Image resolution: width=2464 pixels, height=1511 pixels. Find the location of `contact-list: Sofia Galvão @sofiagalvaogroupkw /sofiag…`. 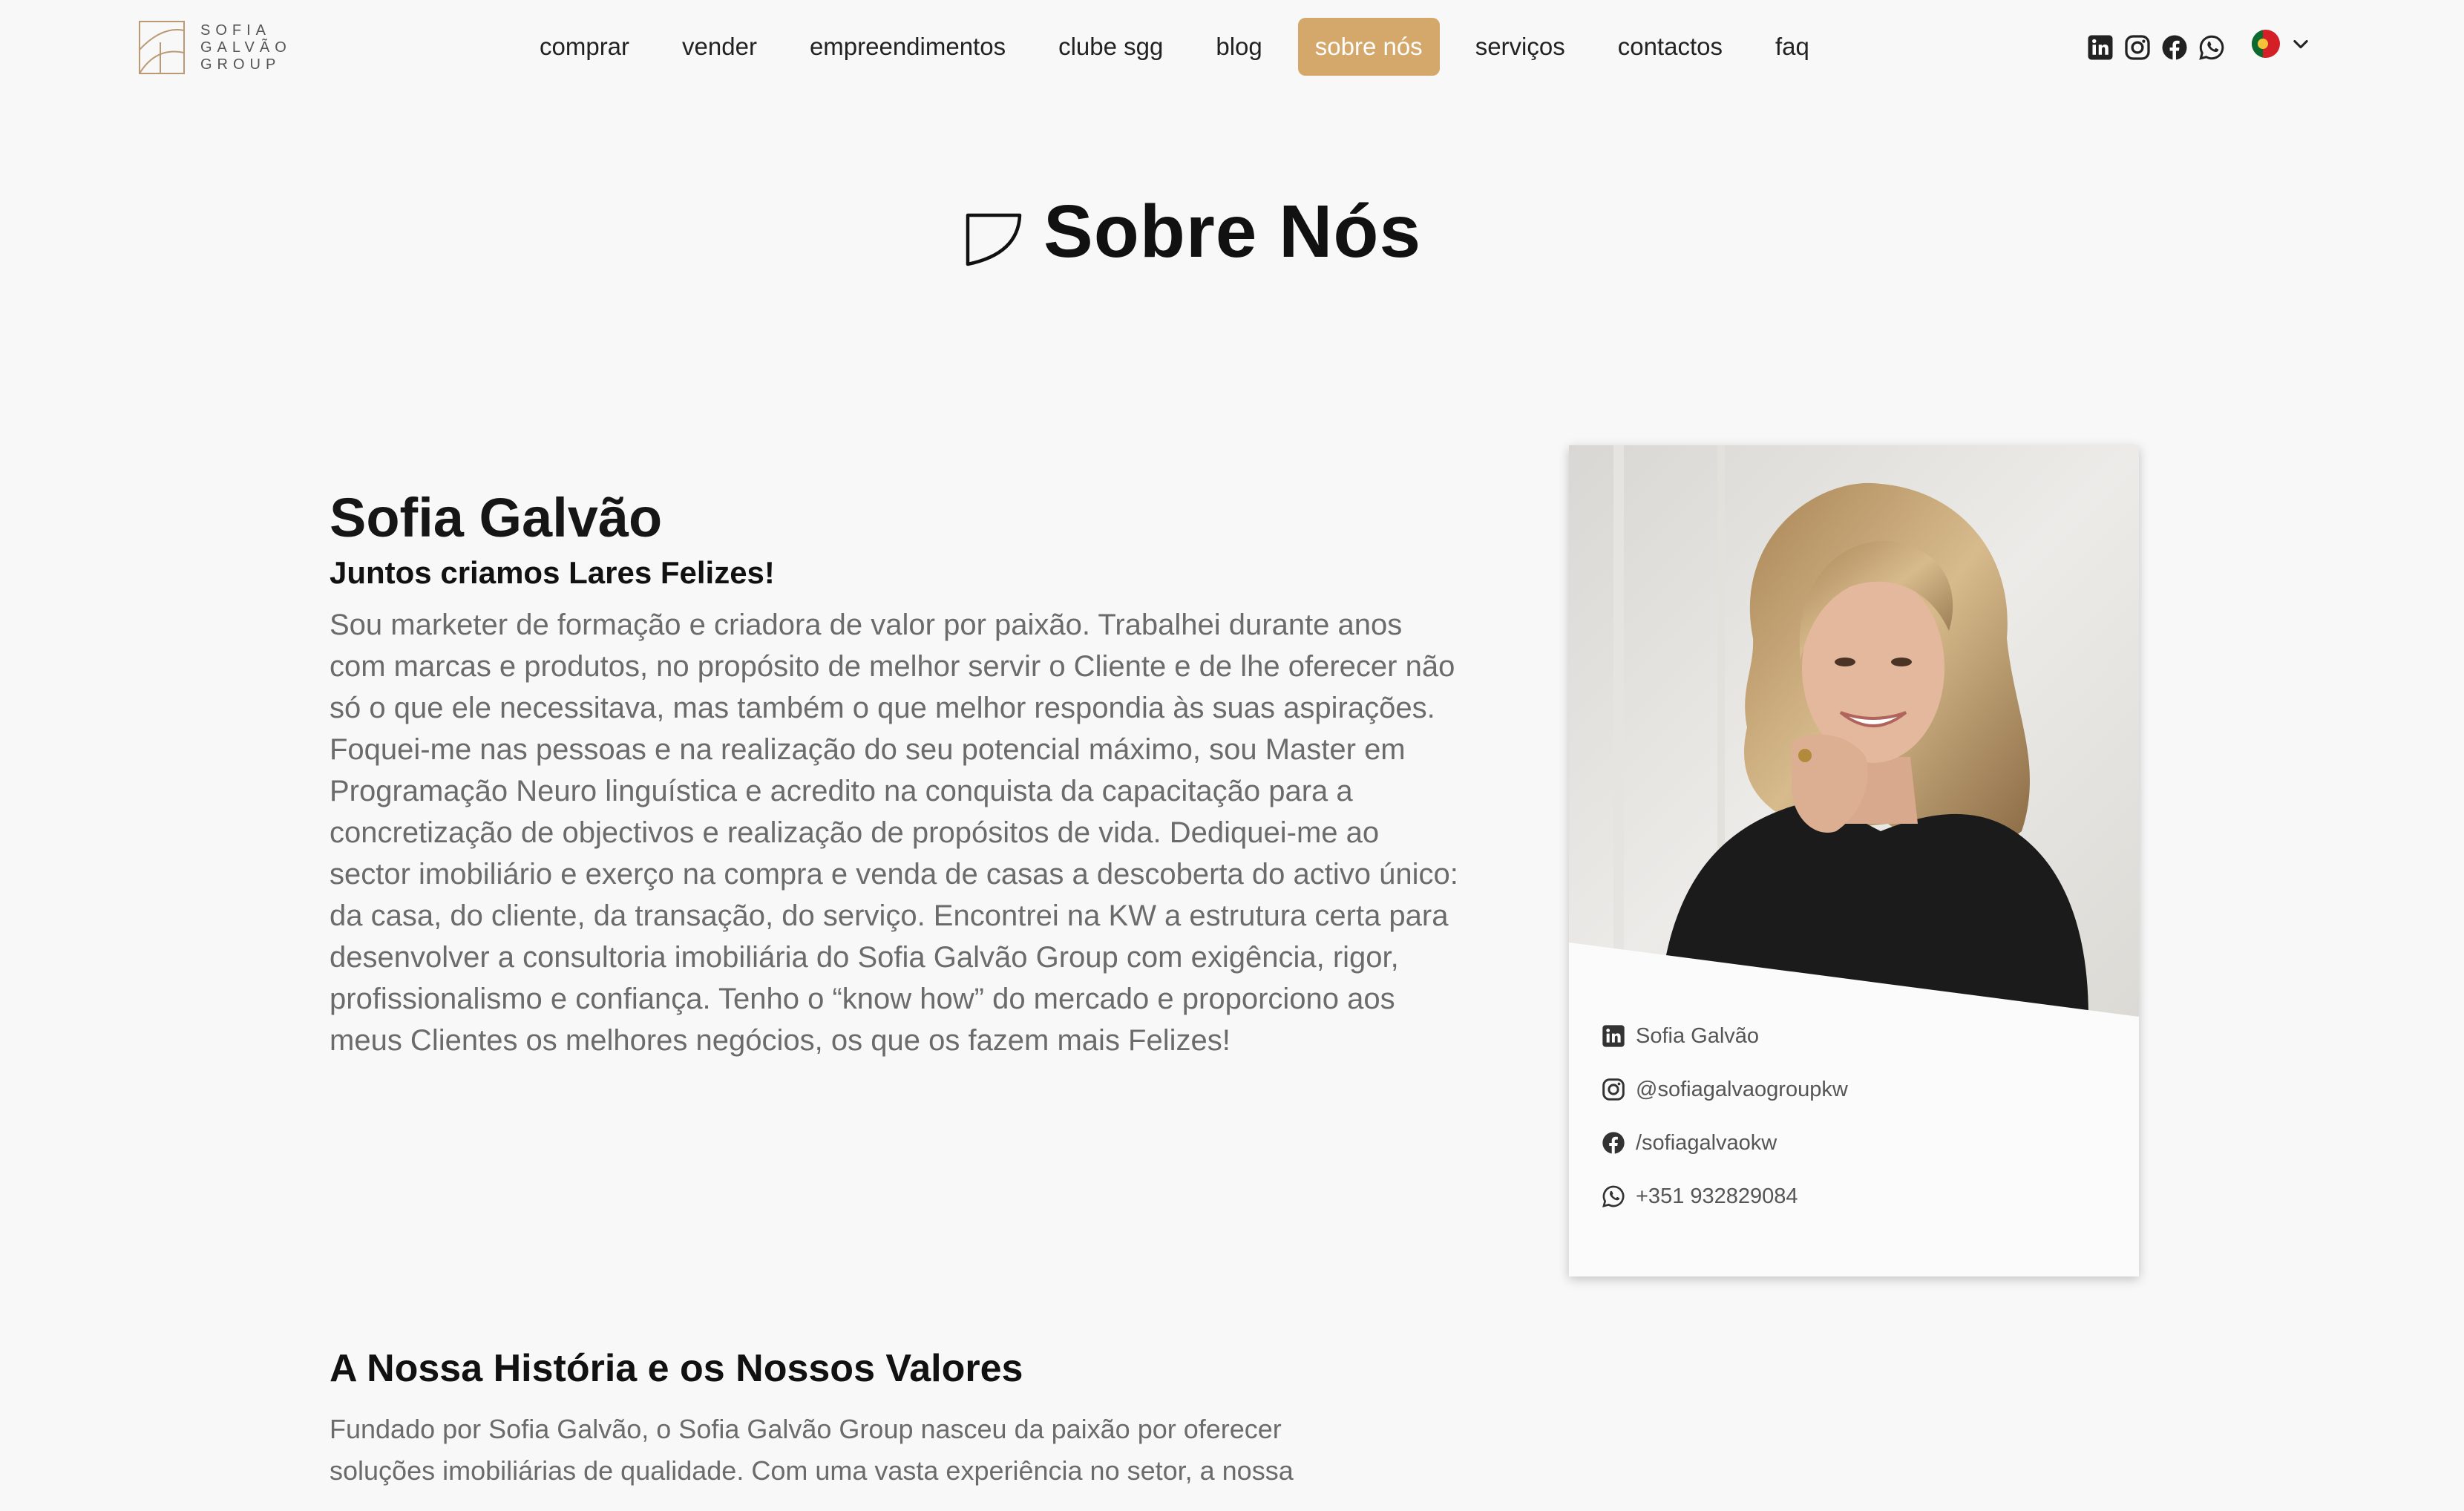

contact-list: Sofia Galvão @sofiagalvaogroupkw /sofiag… is located at coordinates (1725, 1116).